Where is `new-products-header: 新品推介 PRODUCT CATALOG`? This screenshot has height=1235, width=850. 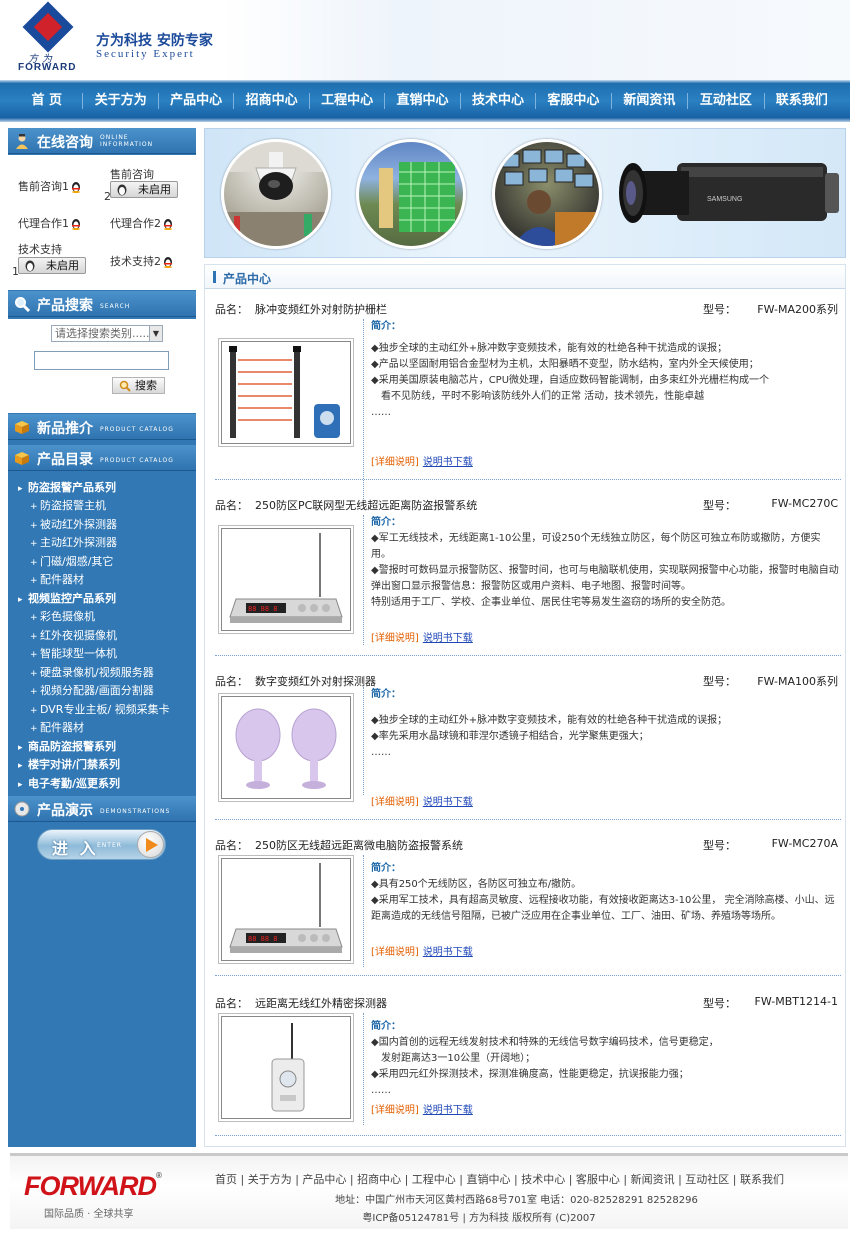
new-products-header: 新品推介 PRODUCT CATALOG is located at coordinates (102, 427).